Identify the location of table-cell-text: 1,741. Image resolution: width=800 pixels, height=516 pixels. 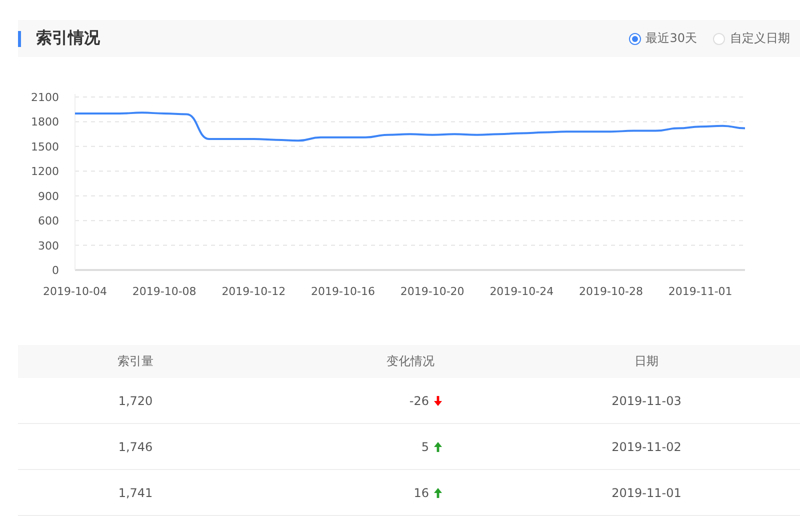
(135, 493).